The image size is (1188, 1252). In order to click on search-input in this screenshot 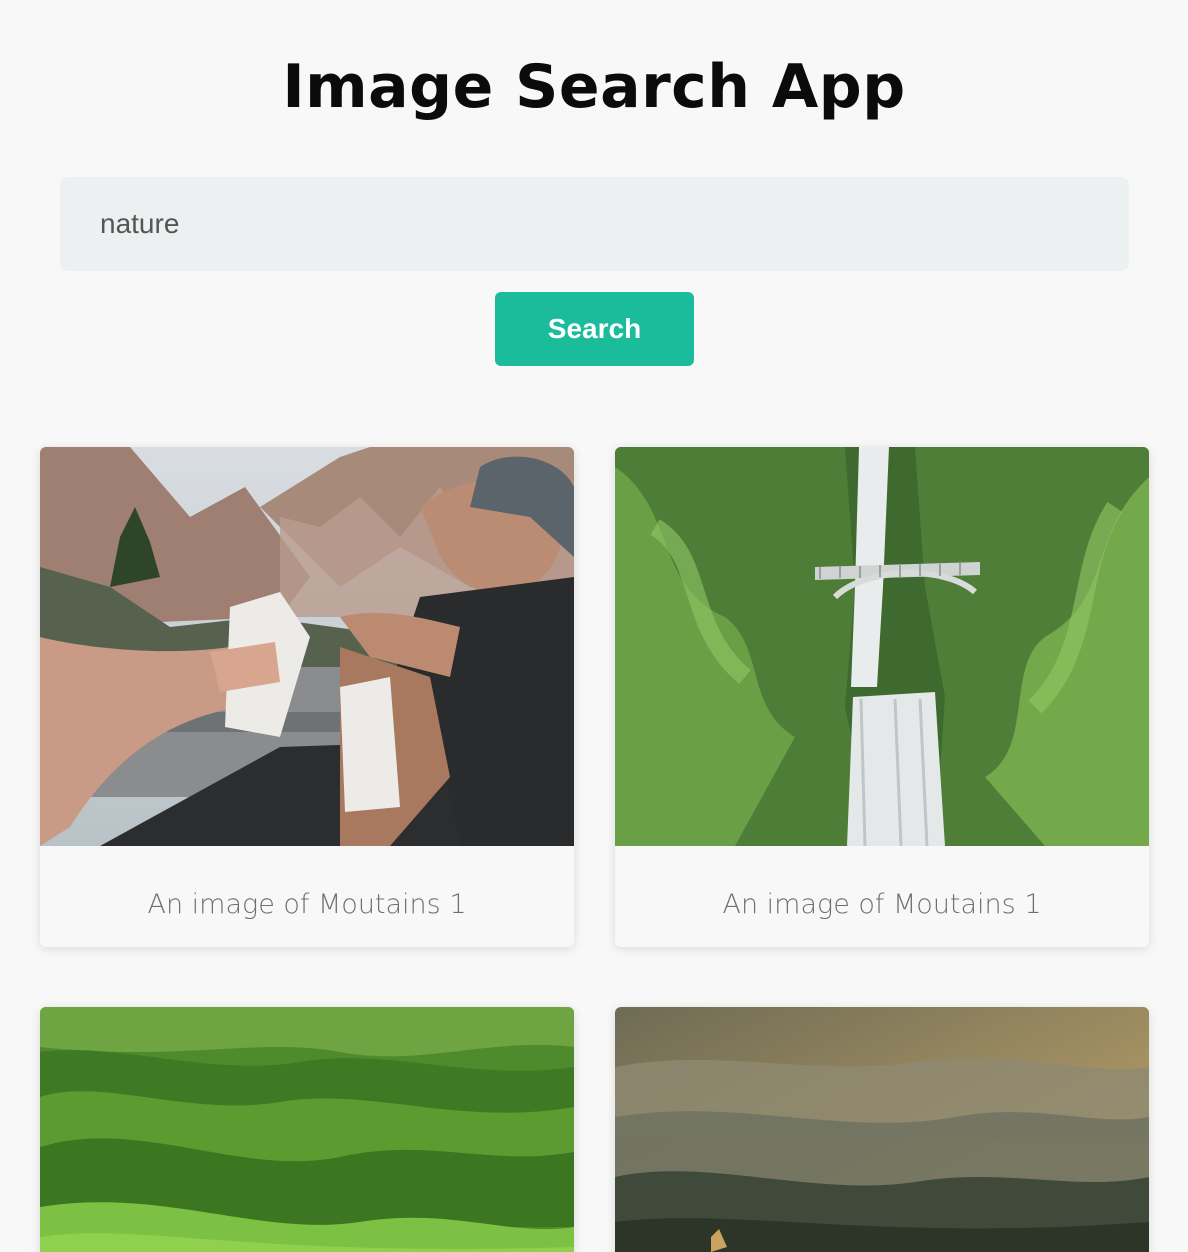, I will do `click(594, 224)`.